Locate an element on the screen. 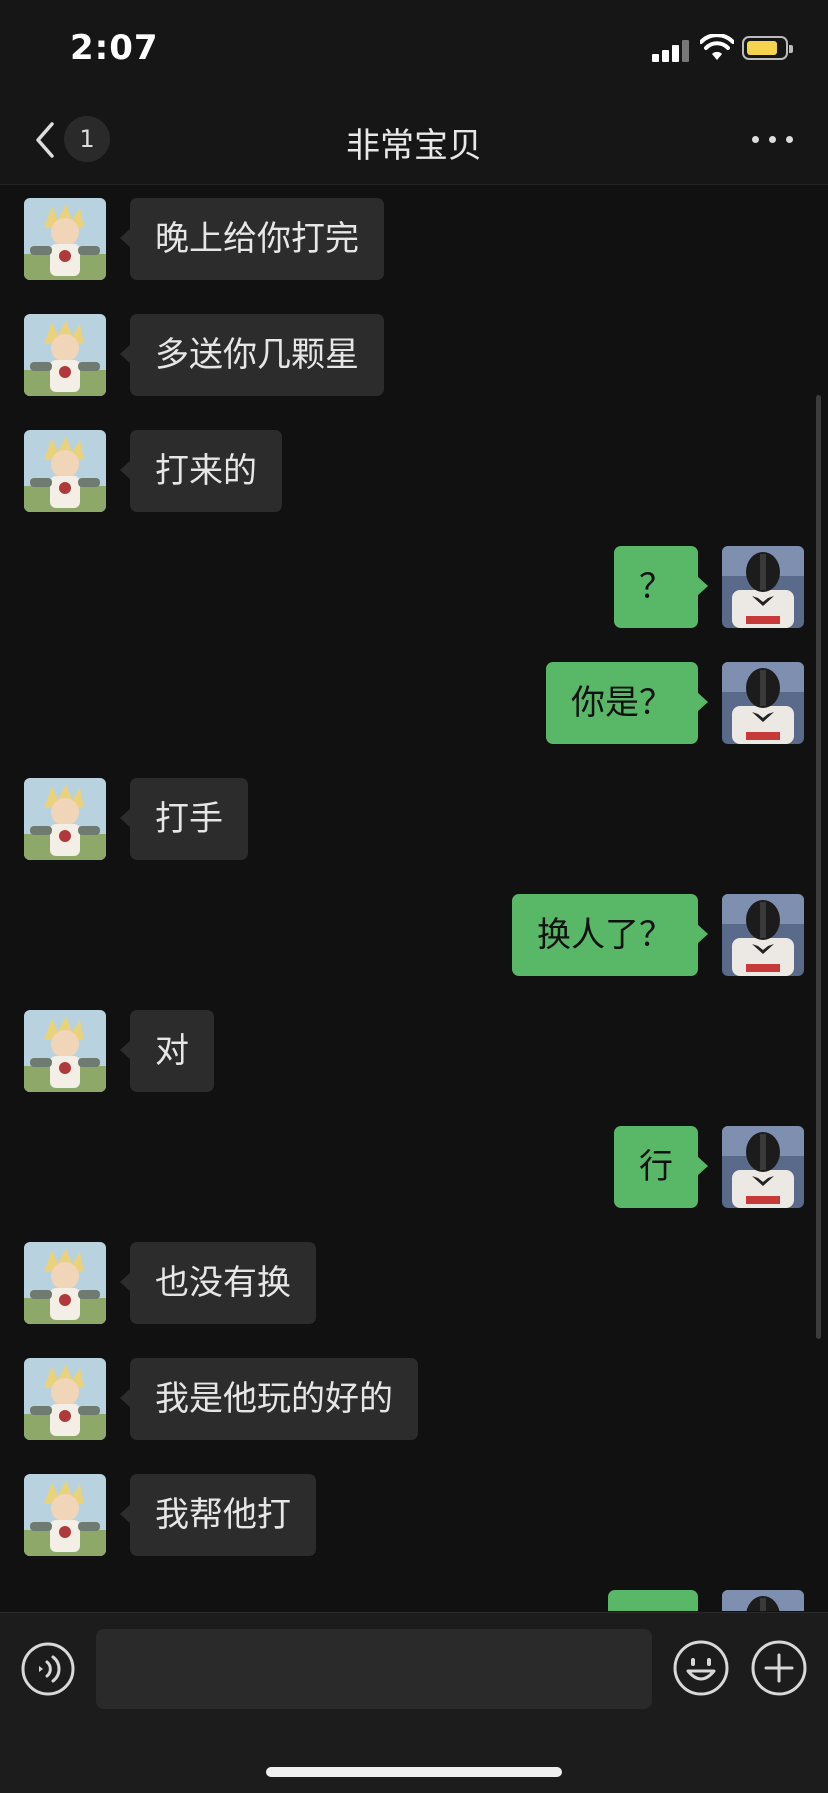  message-bubble: 我帮他打 is located at coordinates (218, 1515).